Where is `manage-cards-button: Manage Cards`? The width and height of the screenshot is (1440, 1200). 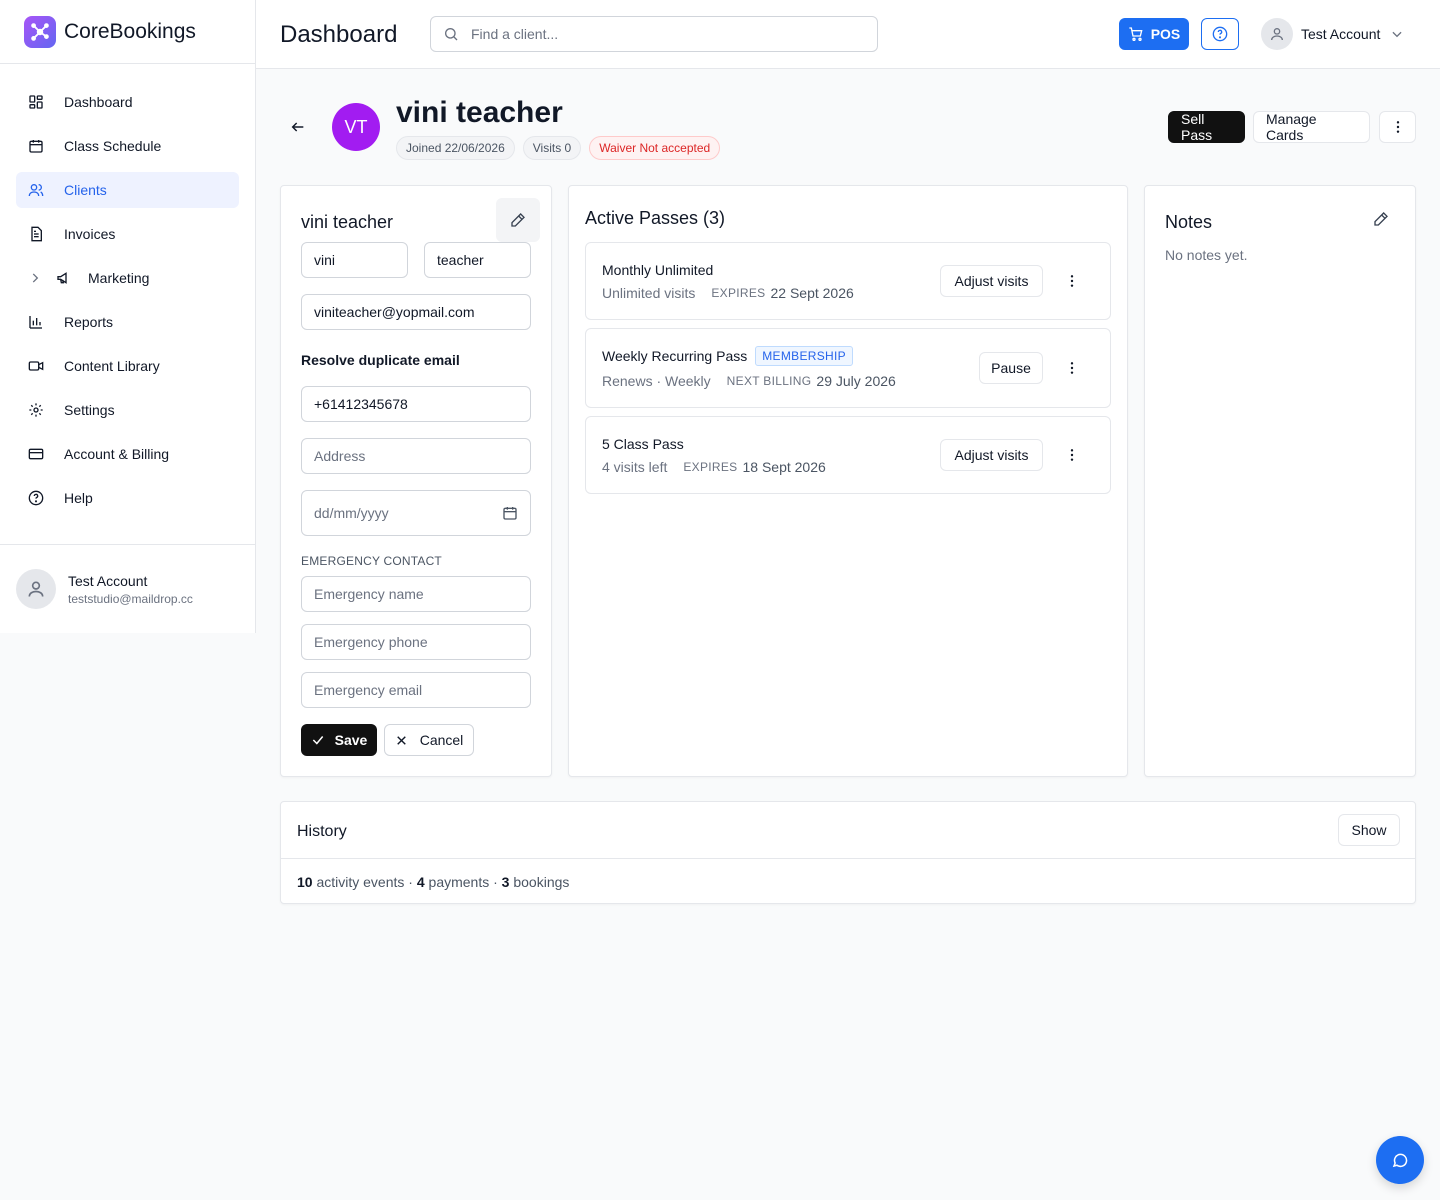
manage-cards-button: Manage Cards is located at coordinates (1311, 127).